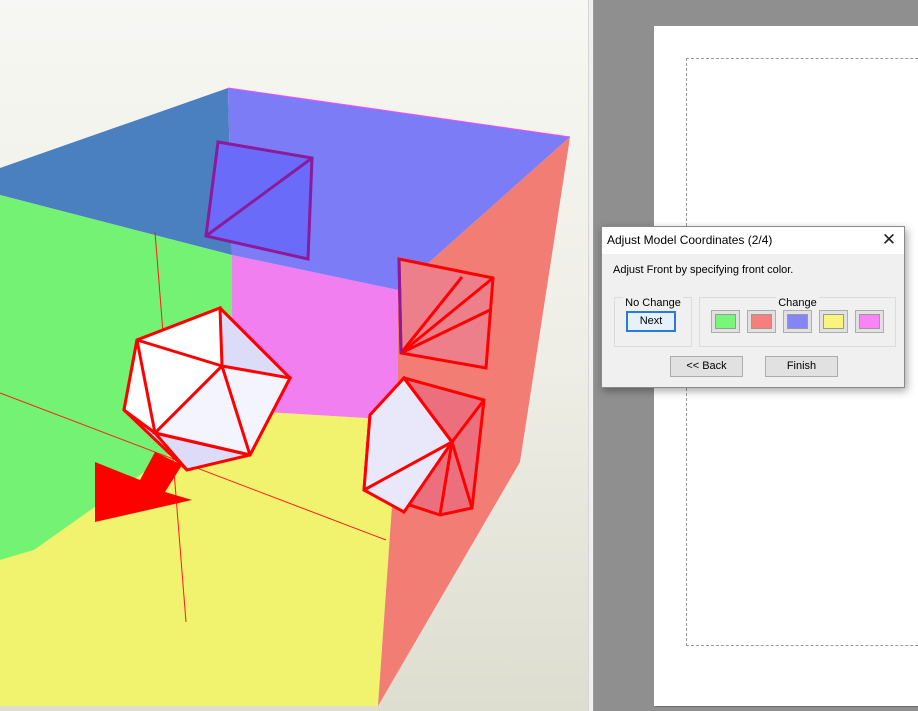 This screenshot has width=918, height=711. Describe the element at coordinates (703, 270) in the screenshot. I see `dialog-message: Adjust Front by specifying front color.` at that location.